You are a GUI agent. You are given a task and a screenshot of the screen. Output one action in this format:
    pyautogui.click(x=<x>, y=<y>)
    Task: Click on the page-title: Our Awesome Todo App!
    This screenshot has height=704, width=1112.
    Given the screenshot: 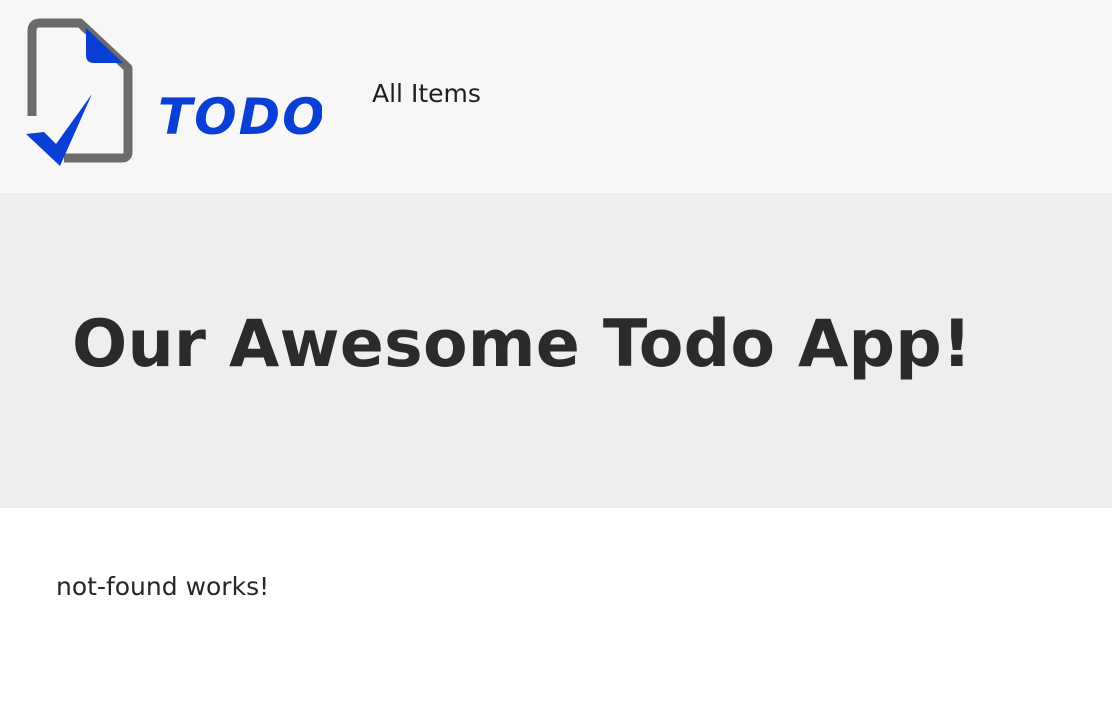 What is the action you would take?
    pyautogui.click(x=522, y=344)
    